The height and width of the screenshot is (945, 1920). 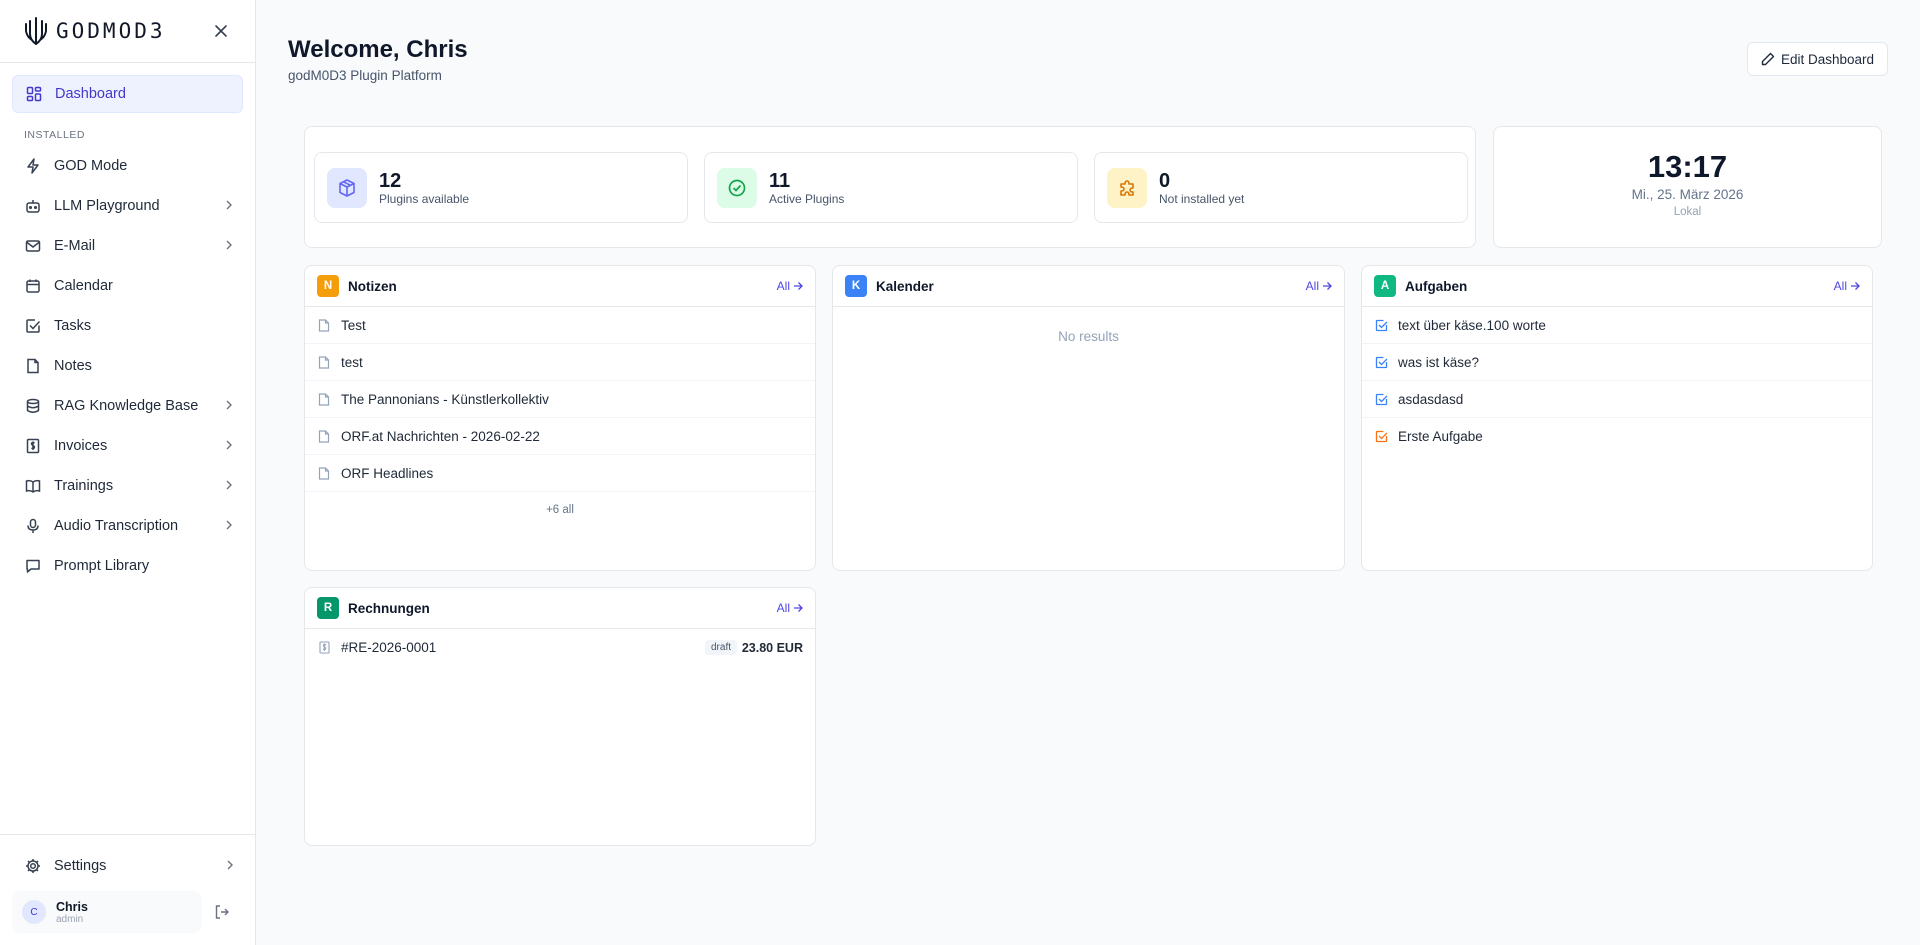 I want to click on calendar-icon, so click(x=33, y=286).